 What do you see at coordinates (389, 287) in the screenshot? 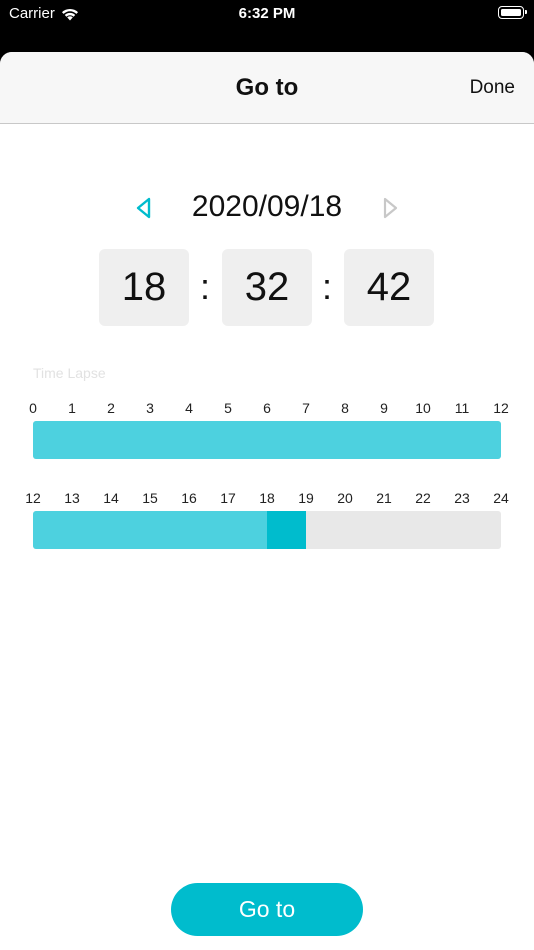
I see `seconds-field: 42` at bounding box center [389, 287].